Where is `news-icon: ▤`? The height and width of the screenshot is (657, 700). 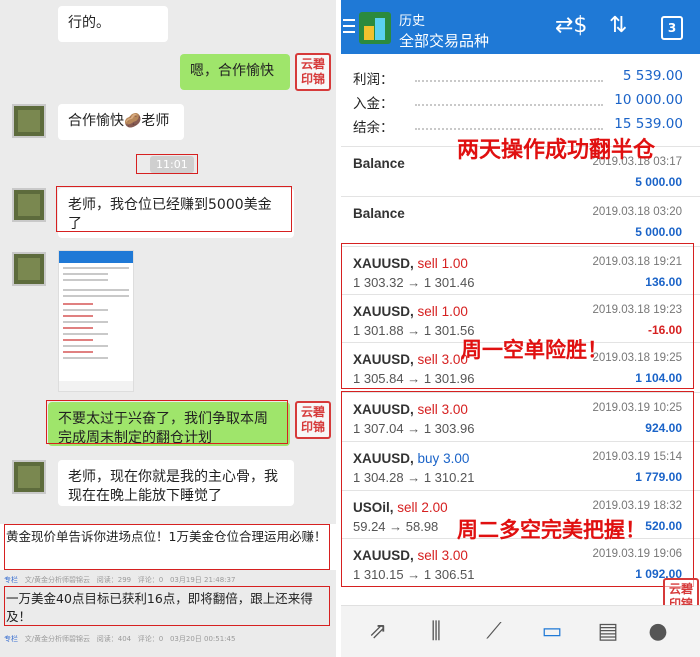 news-icon: ▤ is located at coordinates (608, 632).